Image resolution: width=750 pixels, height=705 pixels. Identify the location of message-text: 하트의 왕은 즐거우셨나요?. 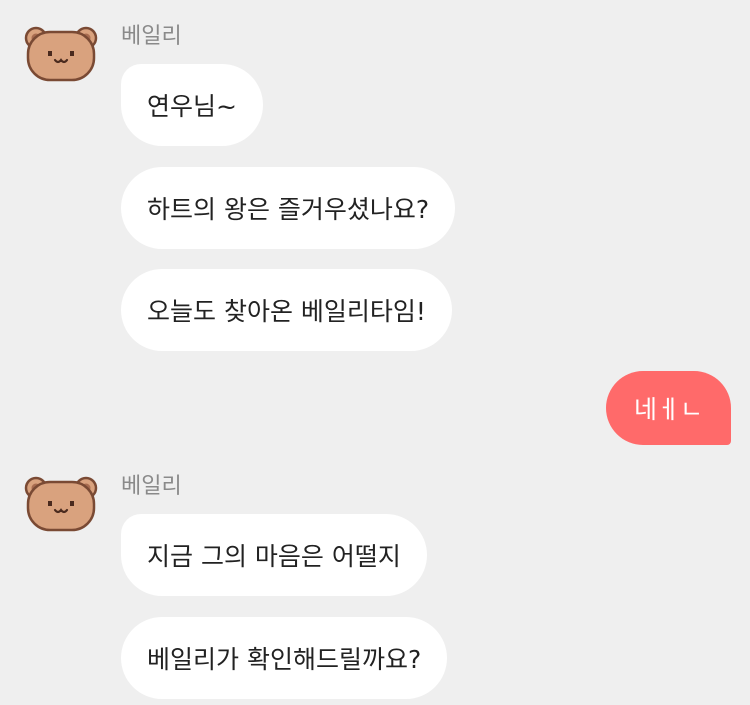
(288, 209).